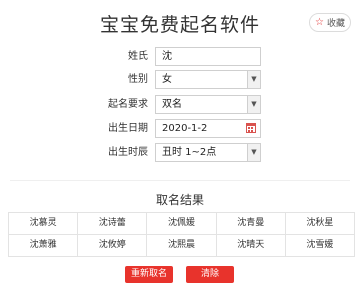 The height and width of the screenshot is (293, 360). Describe the element at coordinates (44, 224) in the screenshot. I see `result-name: 沈慕灵` at that location.